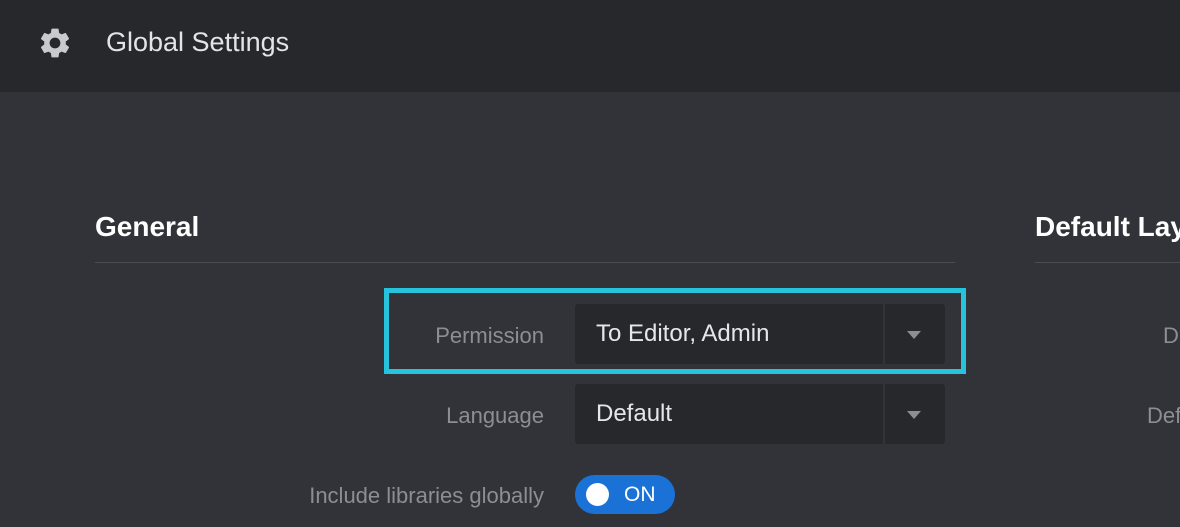  What do you see at coordinates (634, 413) in the screenshot?
I see `language-select-value: Default` at bounding box center [634, 413].